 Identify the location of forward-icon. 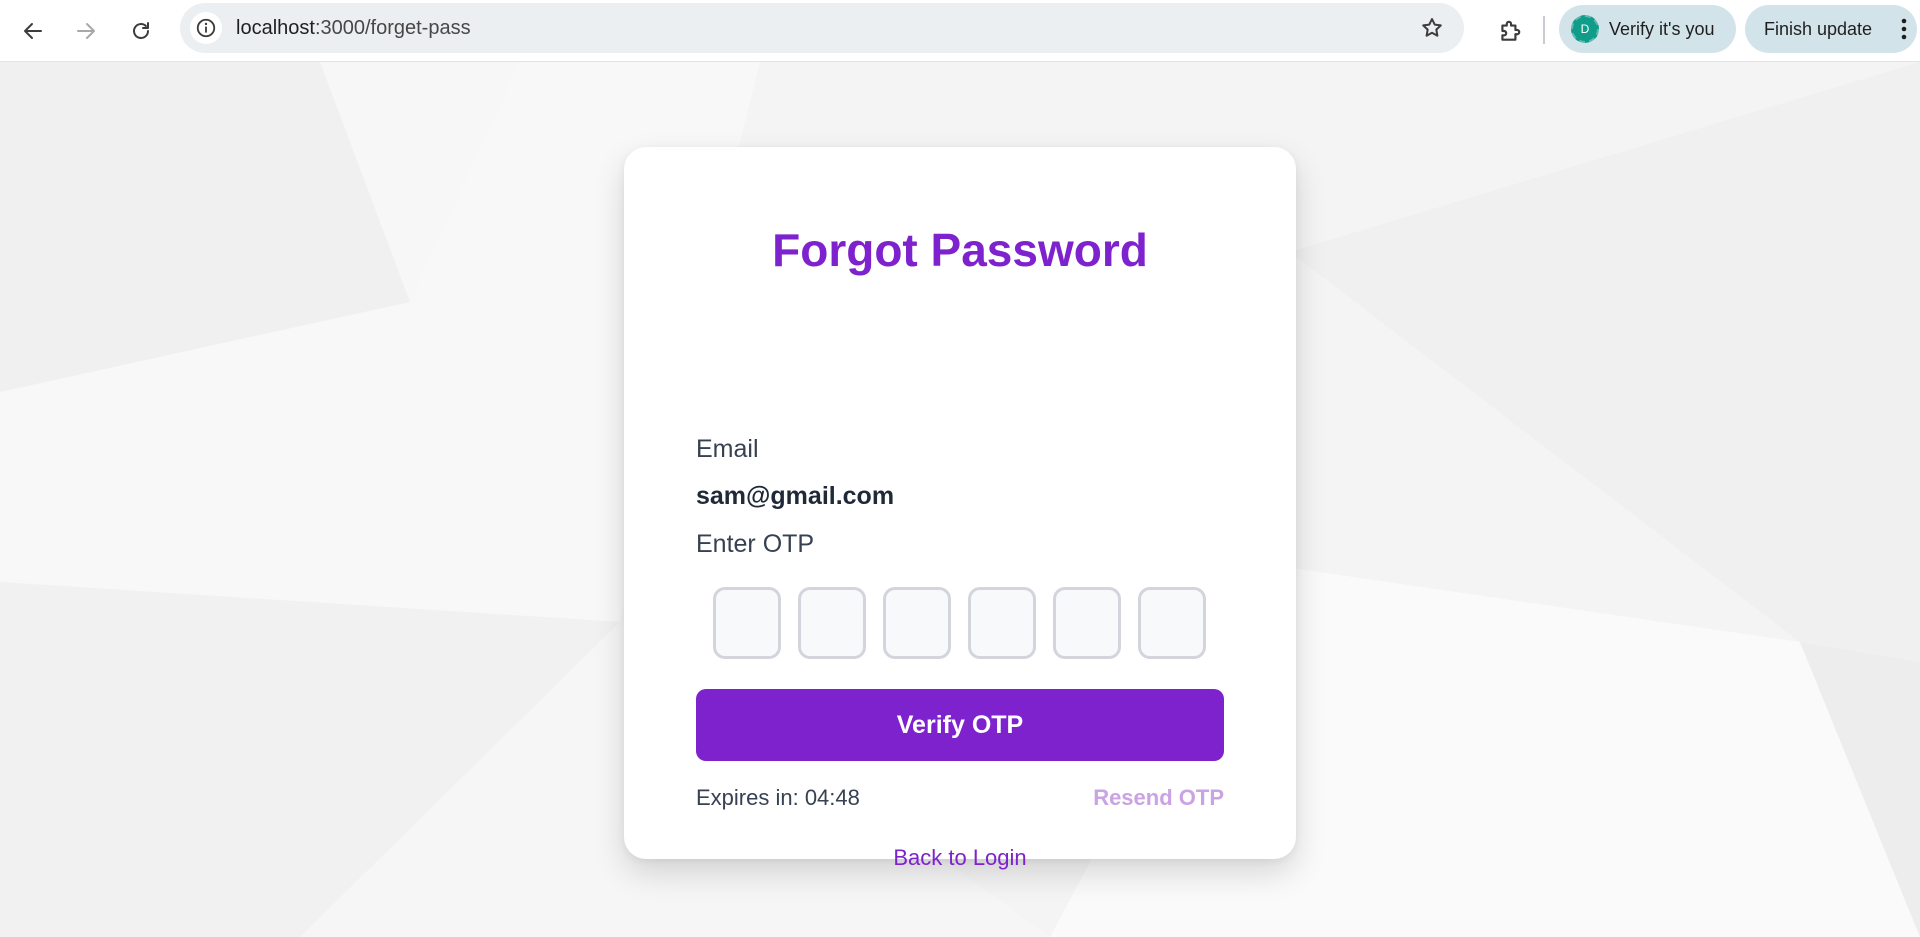
(86, 31).